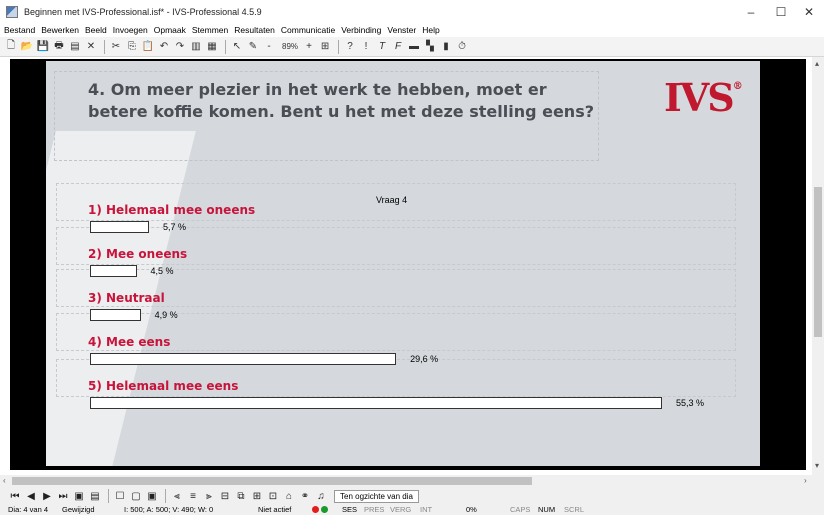 This screenshot has height=515, width=824. What do you see at coordinates (96, 30) in the screenshot?
I see `menu-beeld: Beeld` at bounding box center [96, 30].